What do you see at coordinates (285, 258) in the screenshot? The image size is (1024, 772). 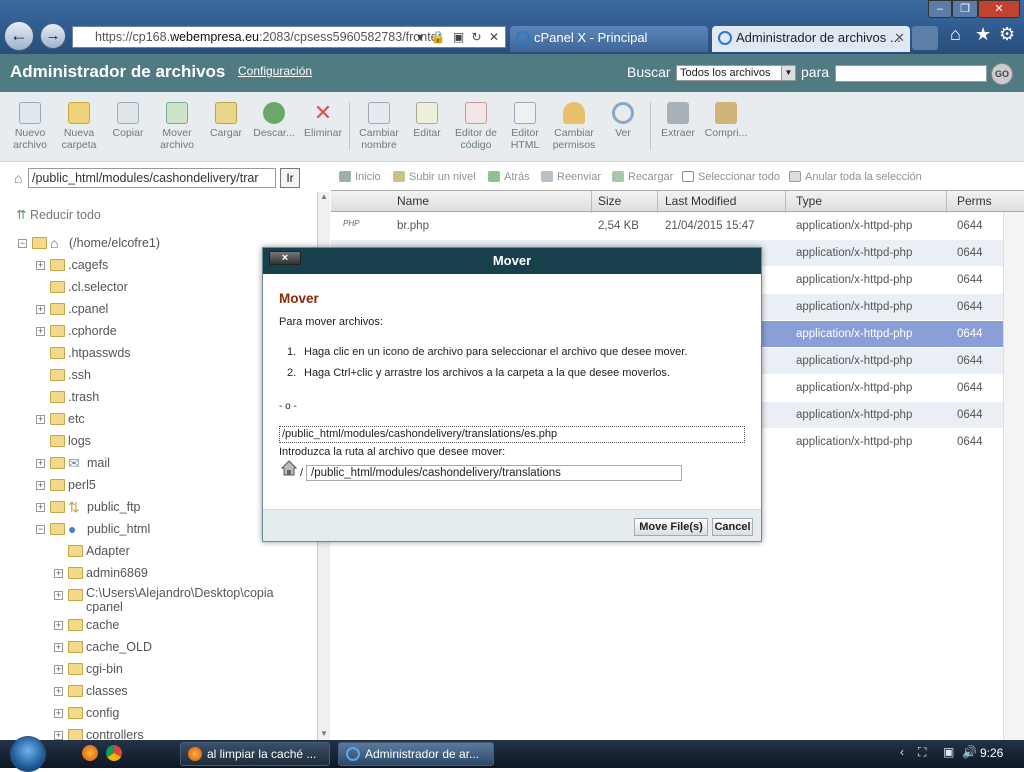 I see `close-icon: ×` at bounding box center [285, 258].